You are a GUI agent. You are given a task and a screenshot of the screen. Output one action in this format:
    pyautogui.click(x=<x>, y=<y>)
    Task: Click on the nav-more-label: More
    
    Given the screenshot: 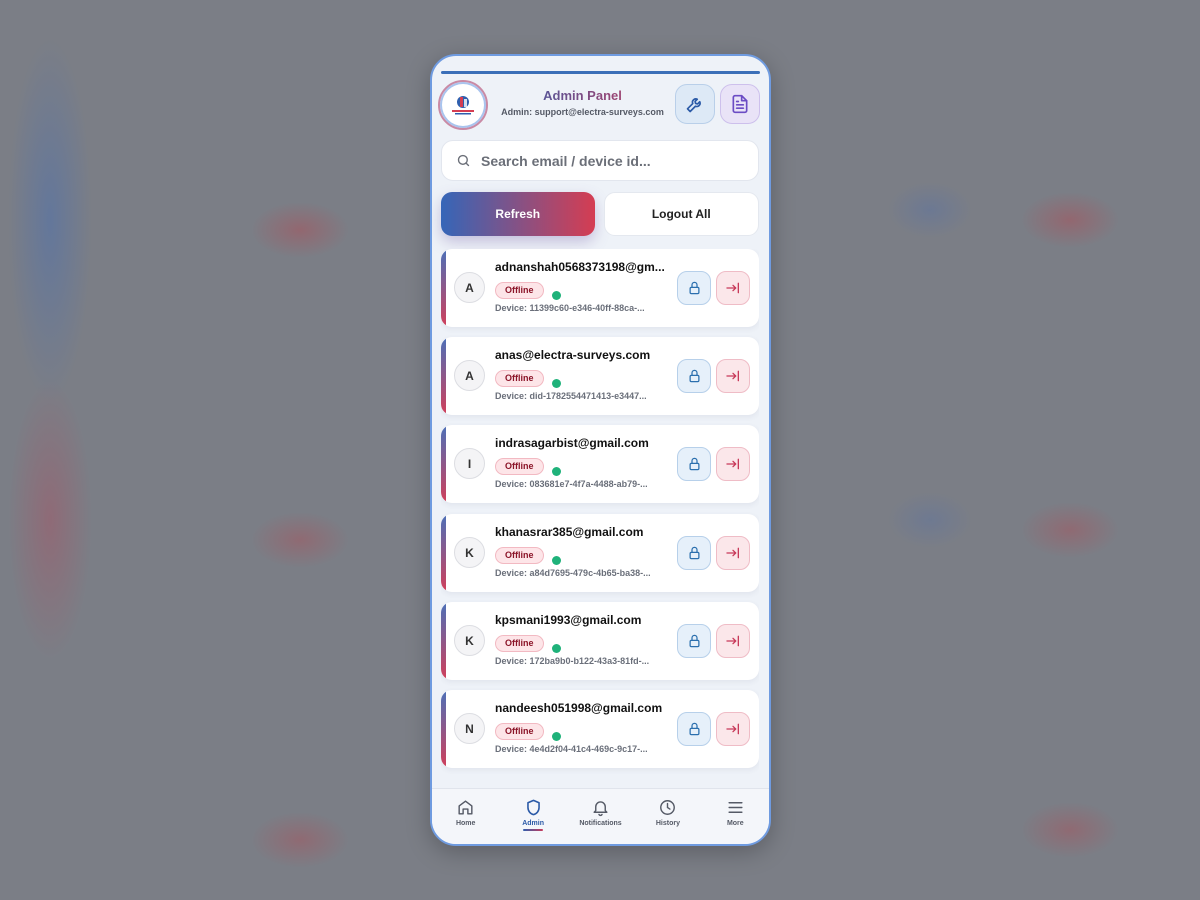 What is the action you would take?
    pyautogui.click(x=735, y=823)
    